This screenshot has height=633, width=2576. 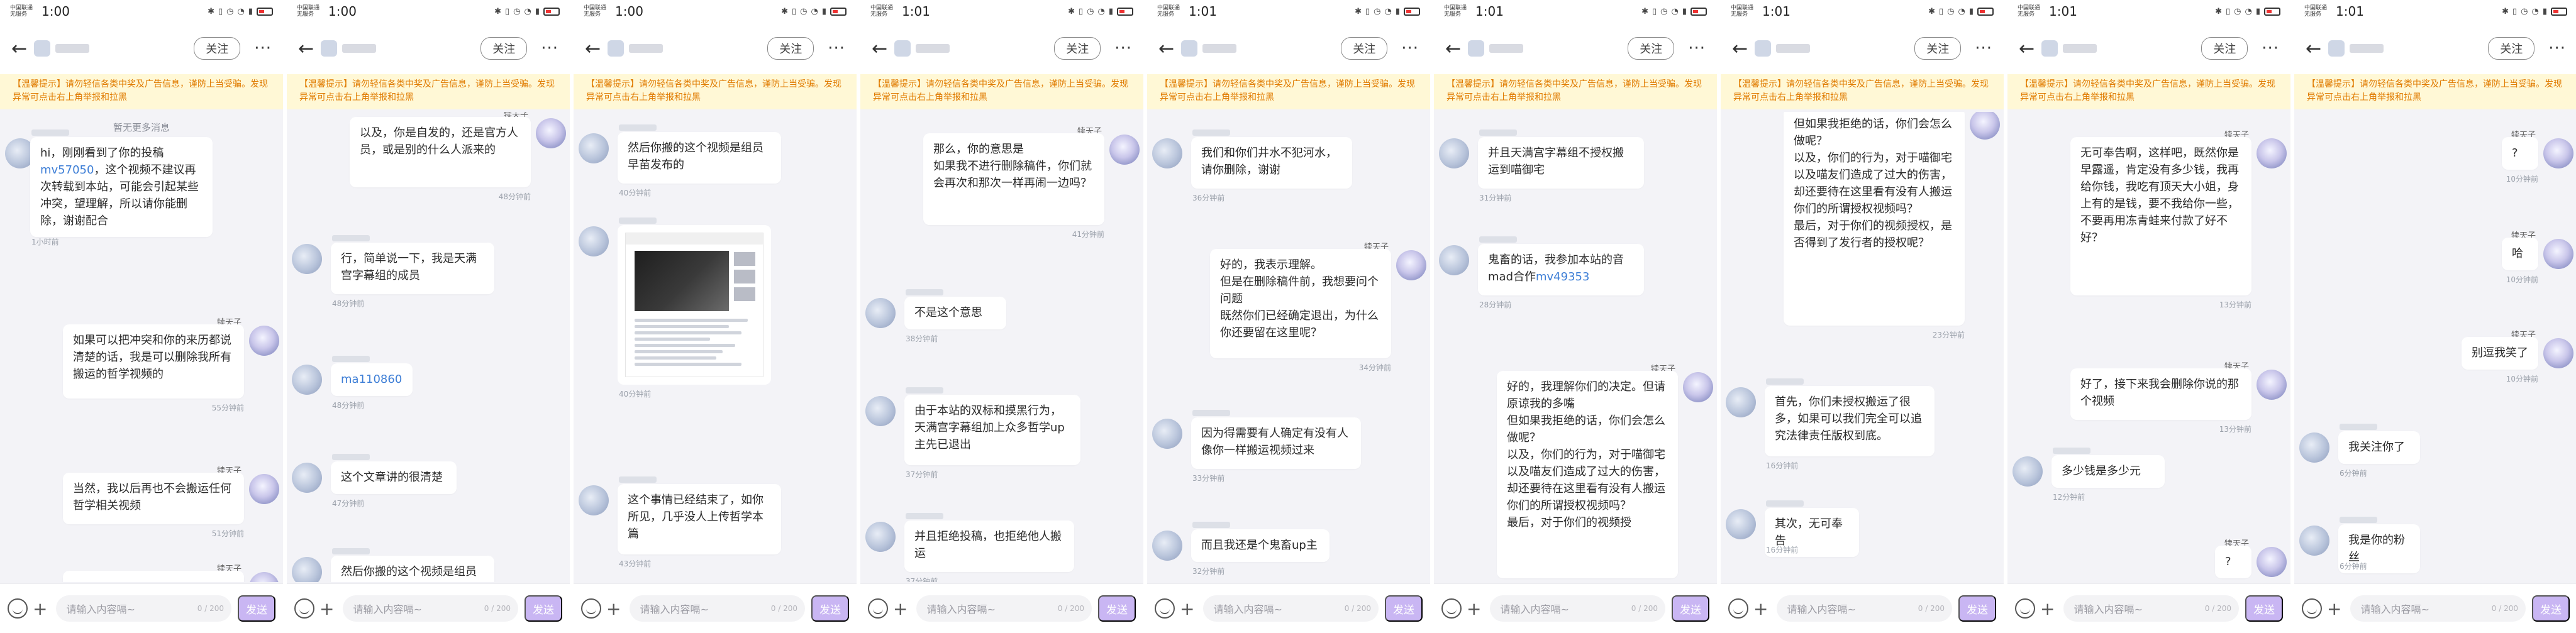 I want to click on my-message-bubble: ?, so click(x=2233, y=562).